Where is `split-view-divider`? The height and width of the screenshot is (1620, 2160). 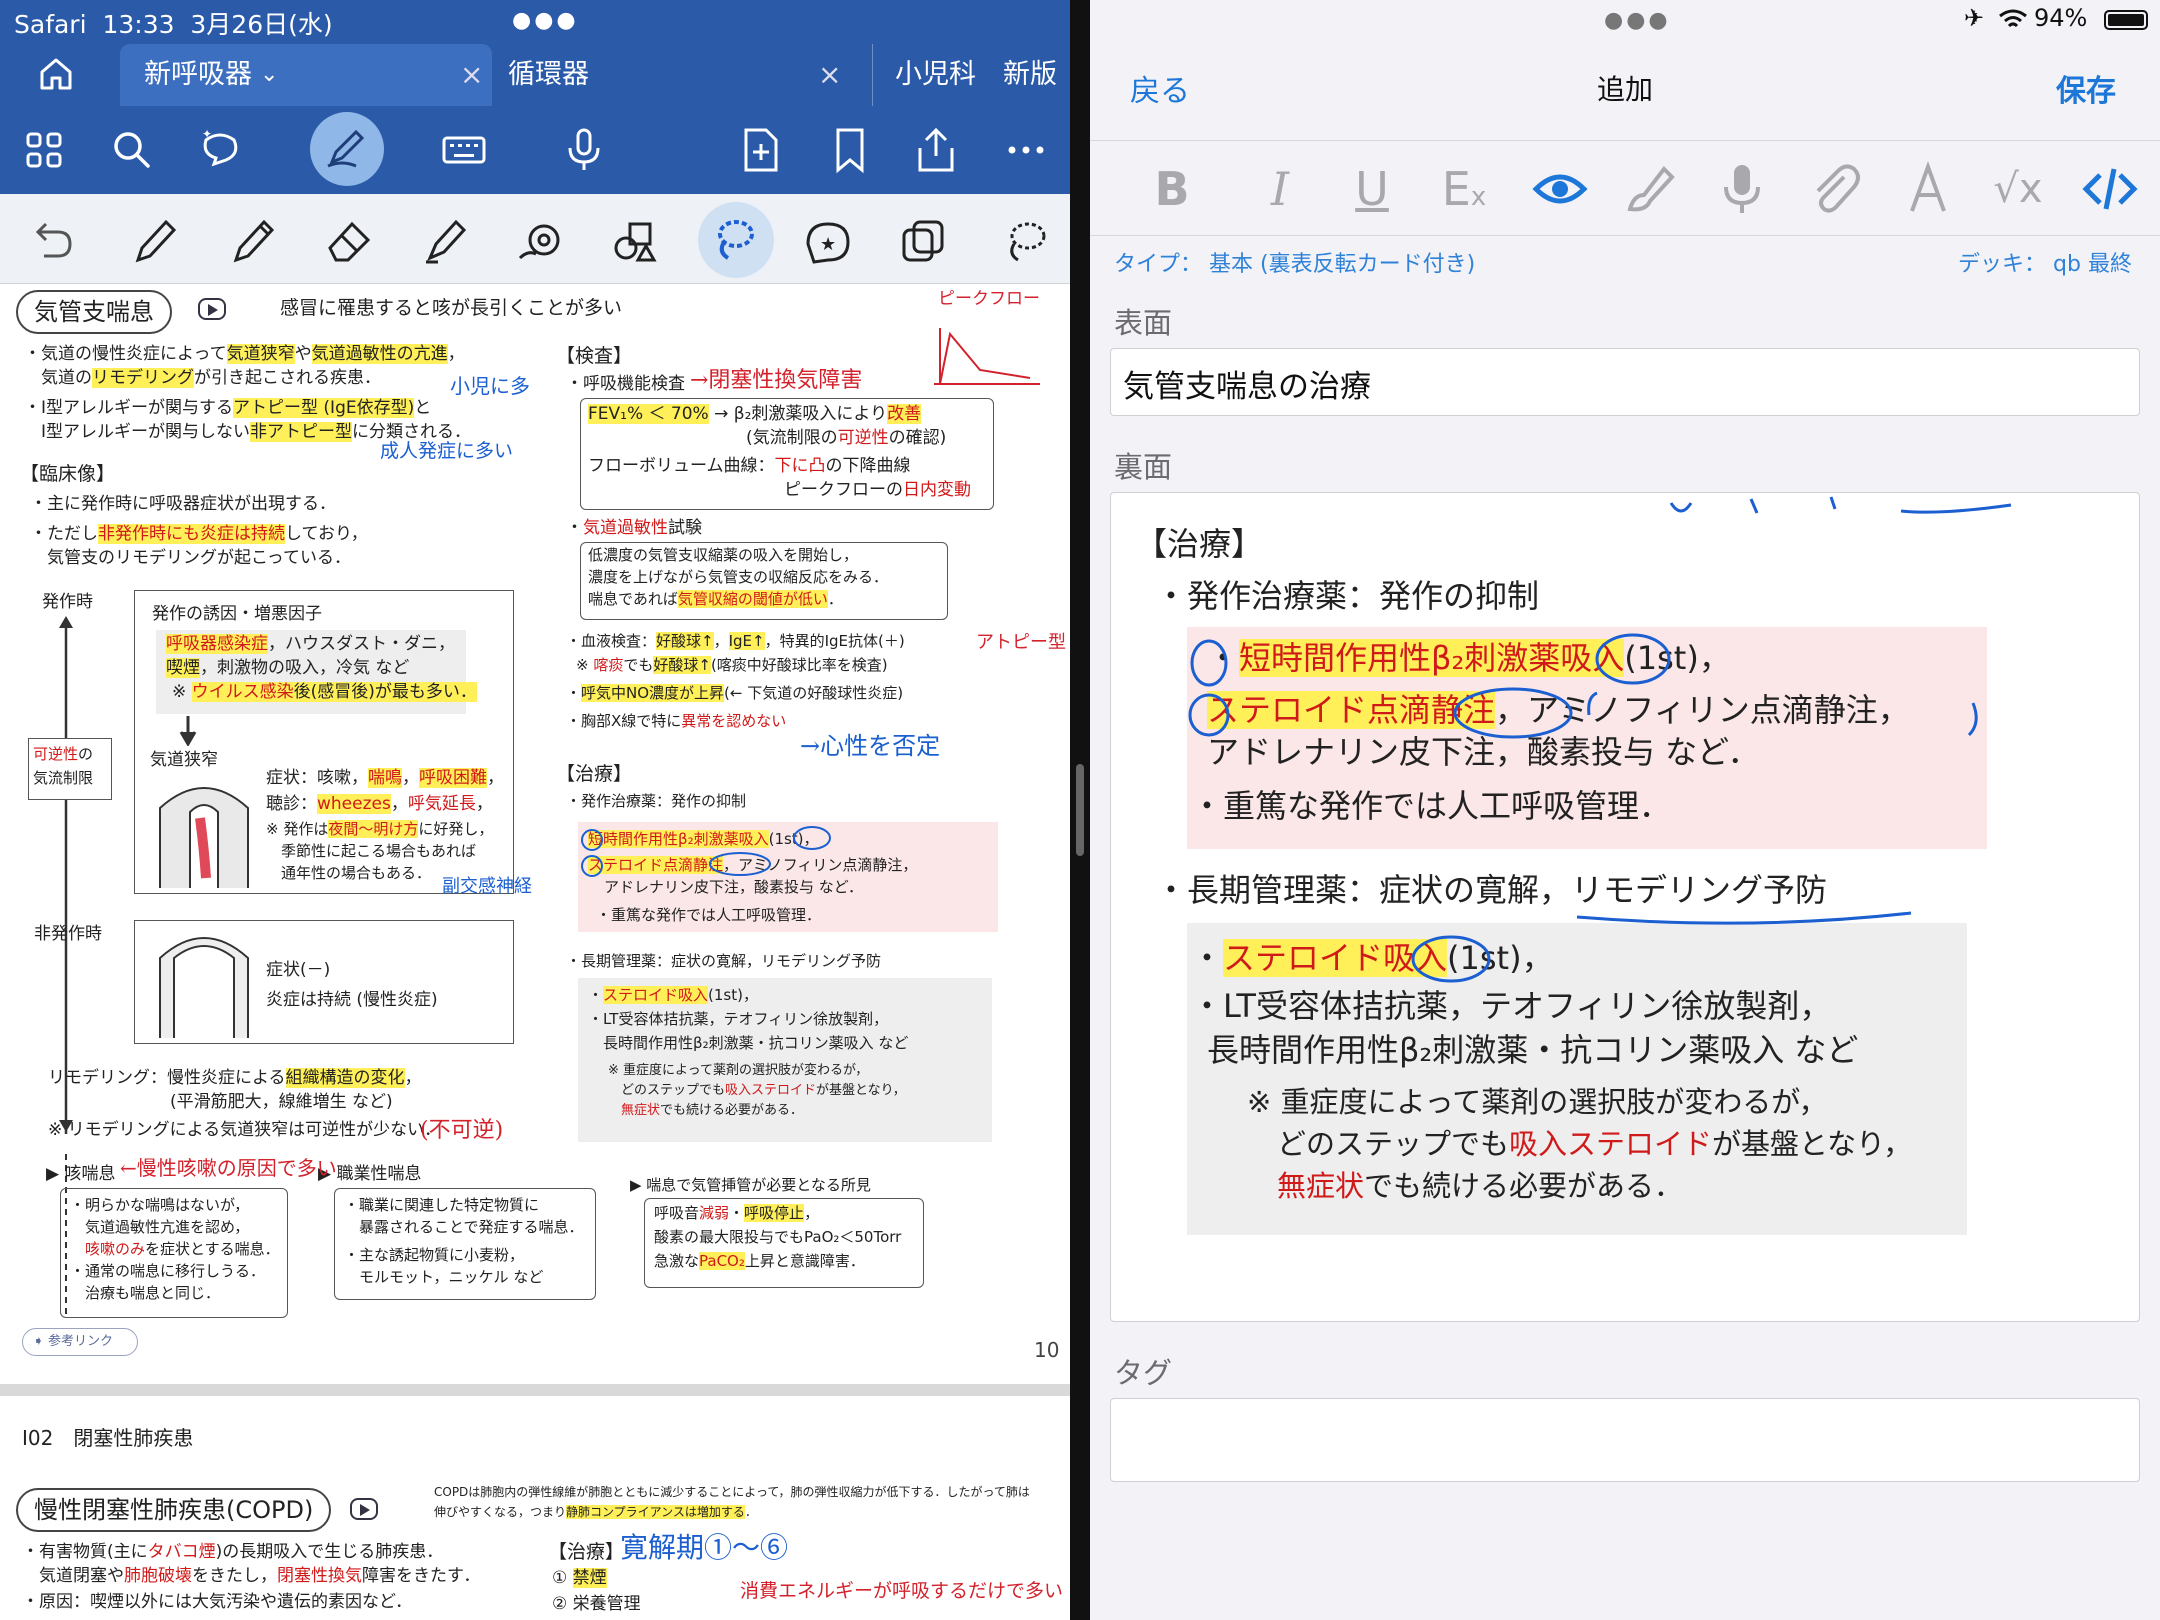 split-view-divider is located at coordinates (1080, 810).